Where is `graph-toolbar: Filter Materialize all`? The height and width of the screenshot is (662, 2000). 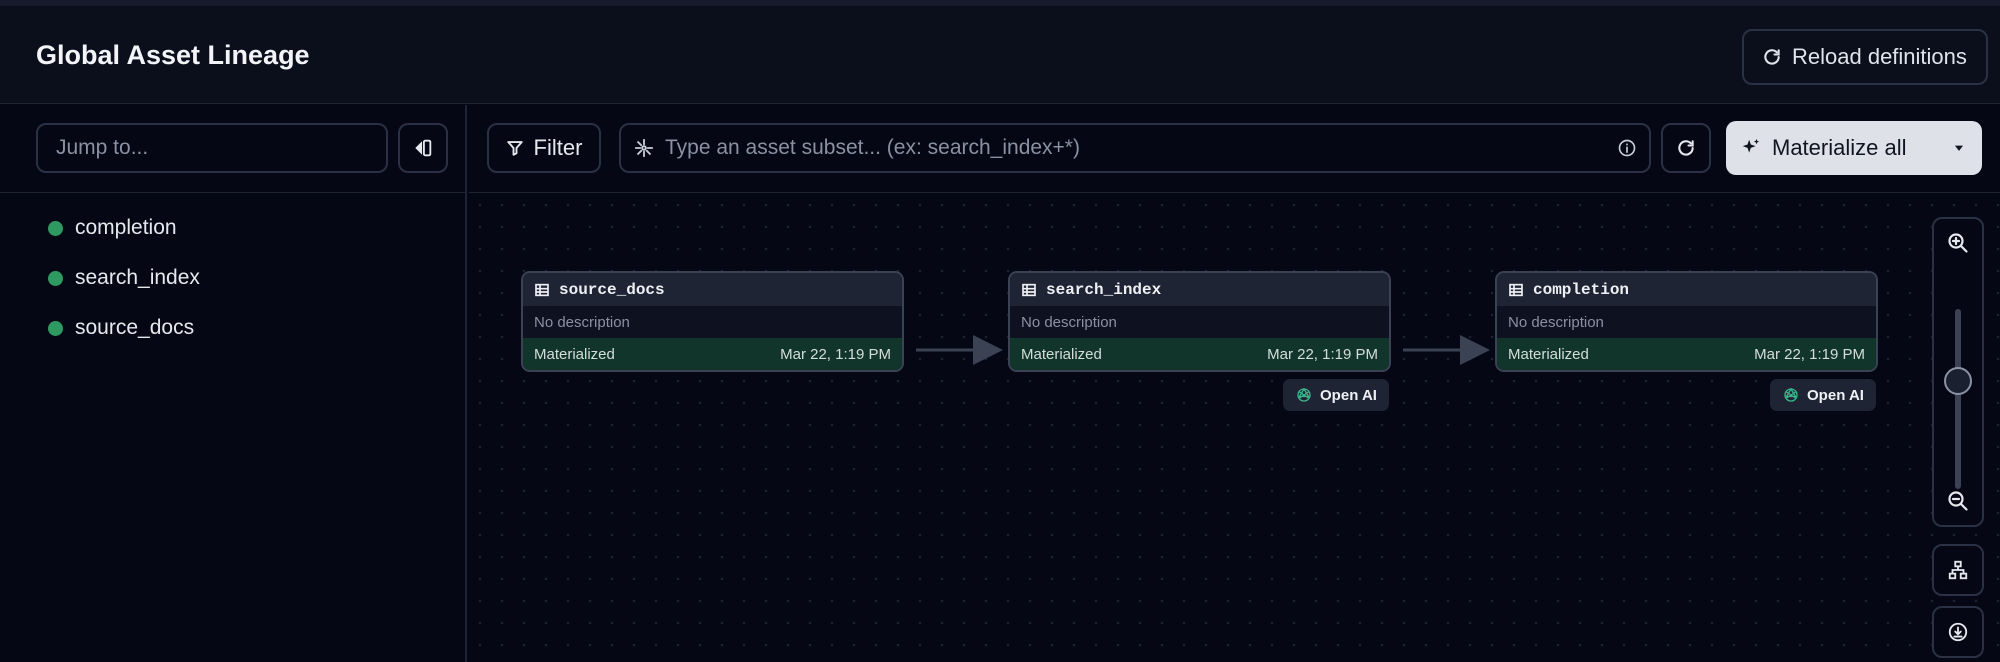
graph-toolbar: Filter Materialize all is located at coordinates (1234, 149).